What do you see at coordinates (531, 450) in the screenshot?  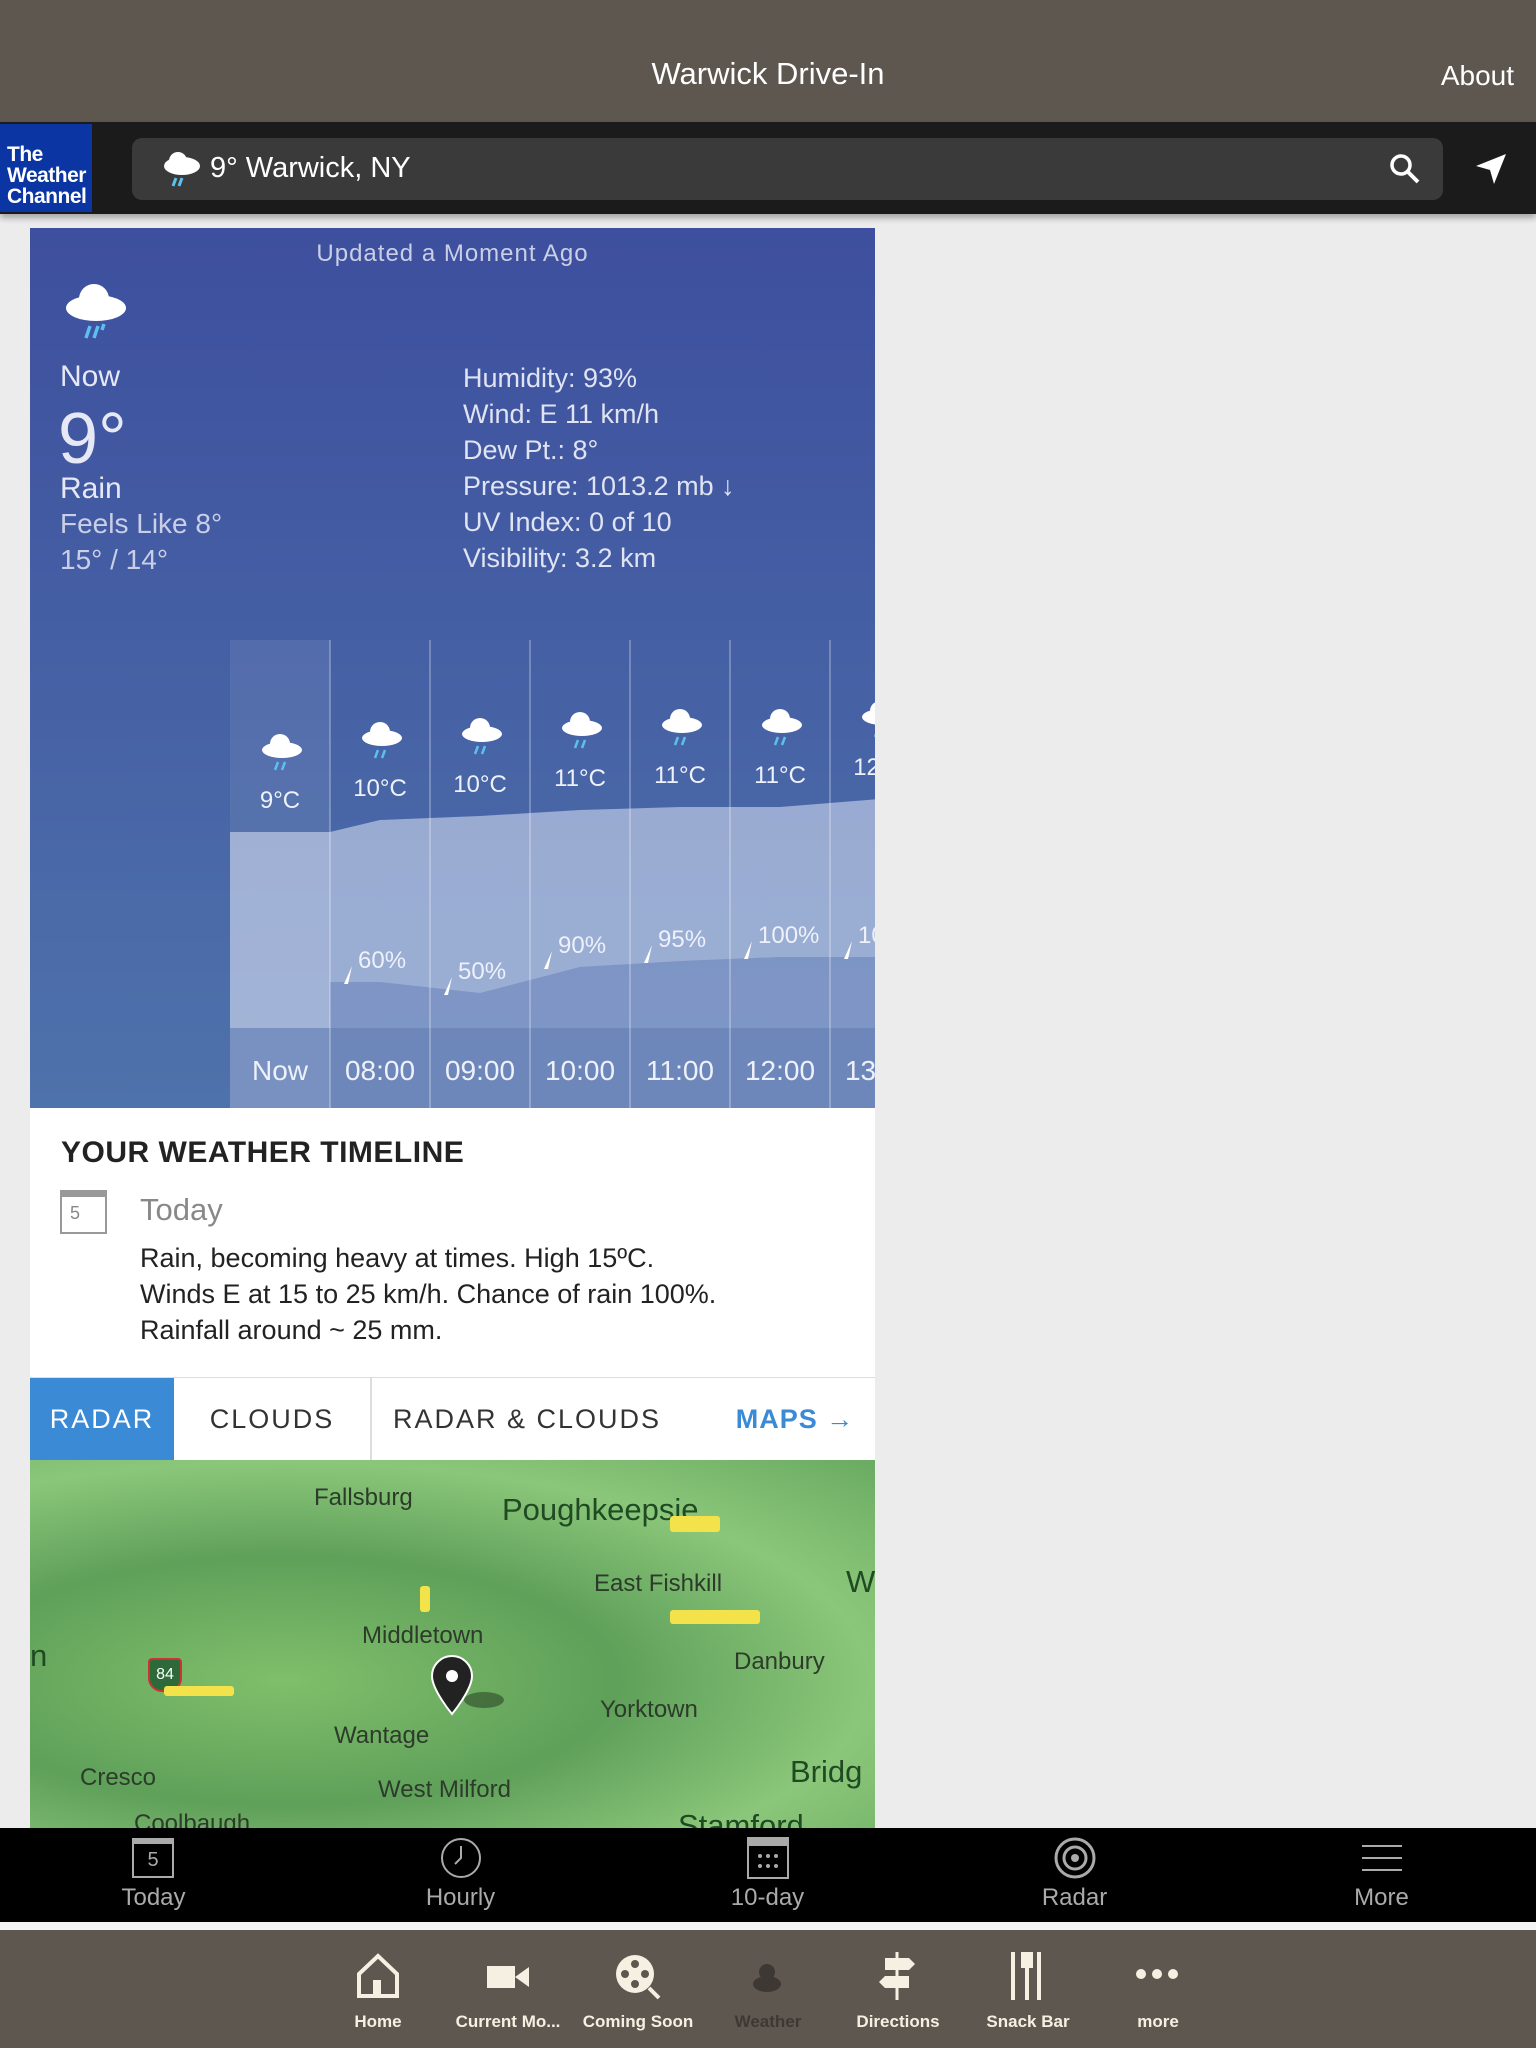 I see `dew-point: Dew Pt.: 8°` at bounding box center [531, 450].